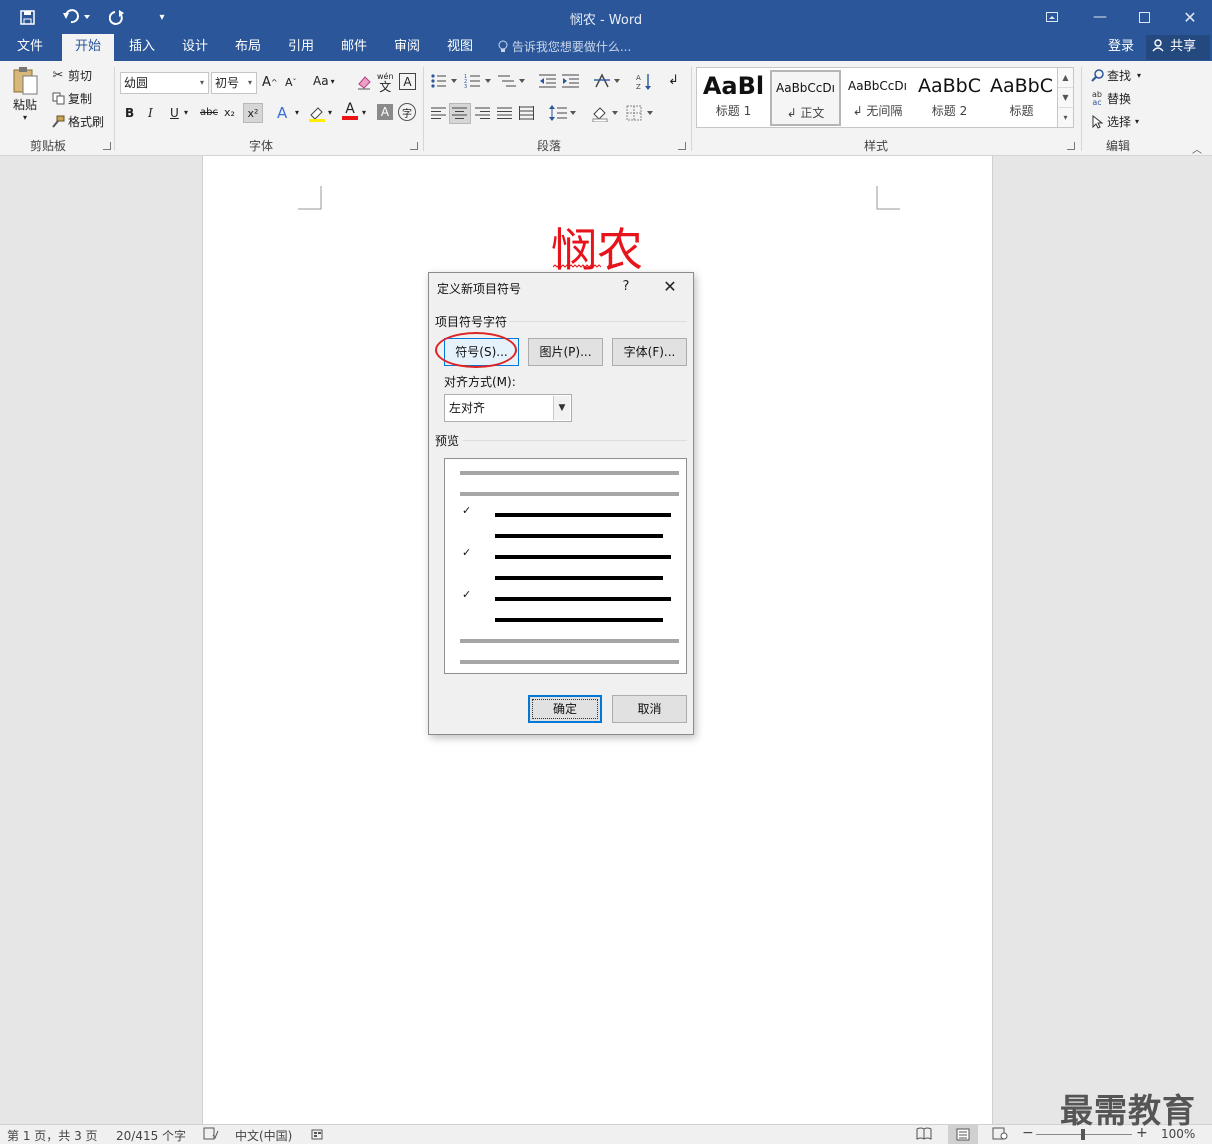 Image resolution: width=1212 pixels, height=1144 pixels. Describe the element at coordinates (385, 82) in the screenshot. I see `phonetic-guide-button: wén 文` at that location.